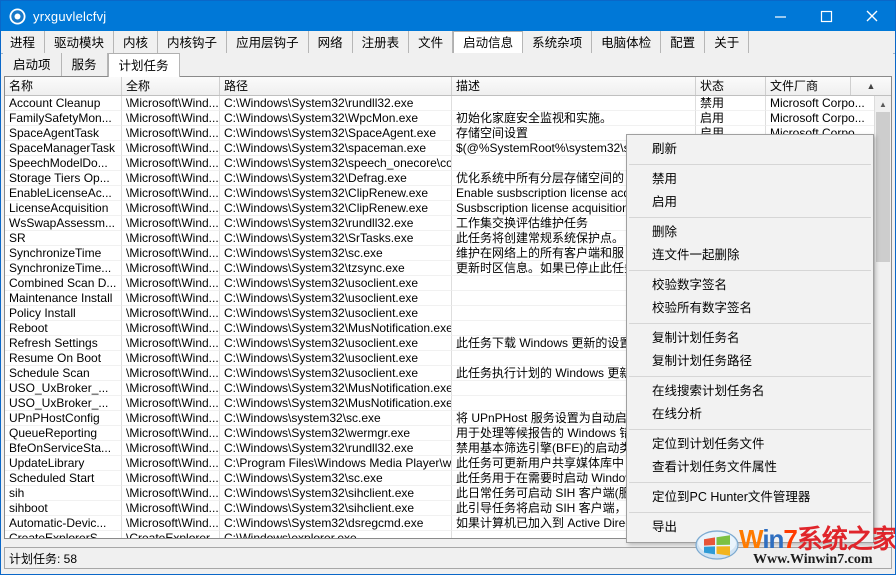  What do you see at coordinates (883, 530) in the screenshot?
I see `scroll-down-icon: ▼` at bounding box center [883, 530].